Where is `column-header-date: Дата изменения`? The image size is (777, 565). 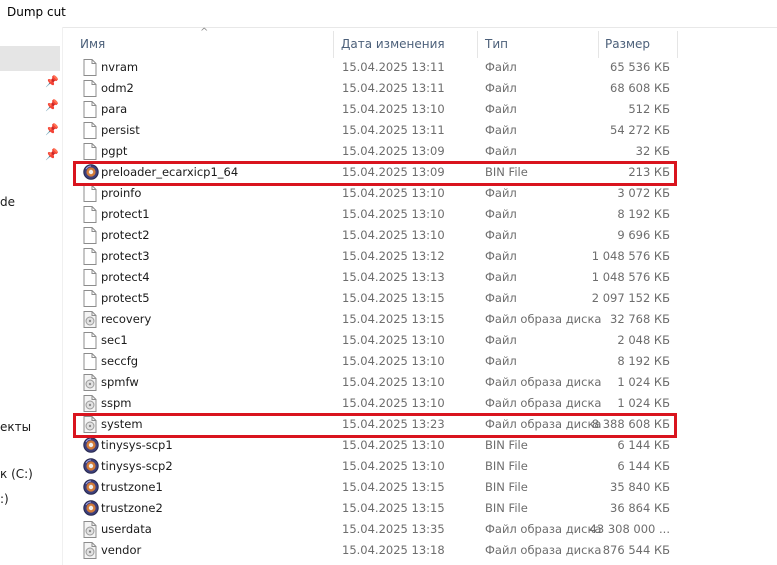 column-header-date: Дата изменения is located at coordinates (393, 44).